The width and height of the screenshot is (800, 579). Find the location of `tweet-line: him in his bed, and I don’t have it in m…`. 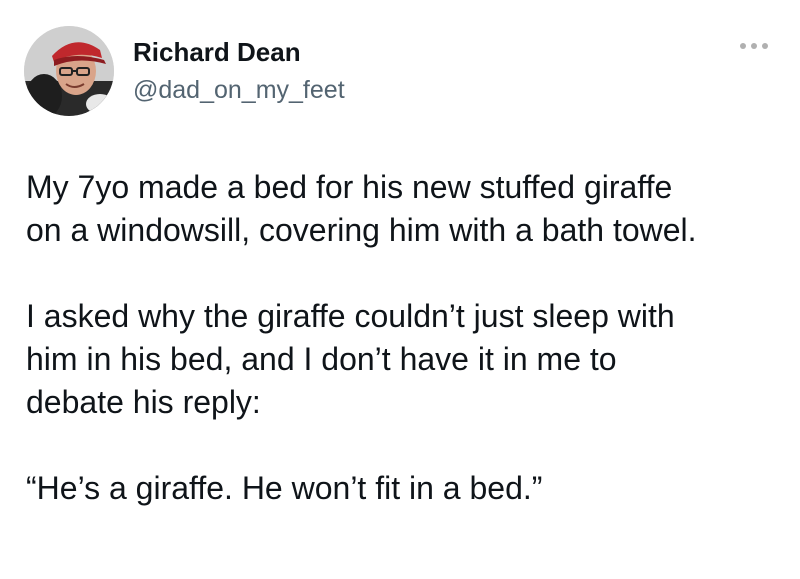

tweet-line: him in his bed, and I don’t have it in m… is located at coordinates (321, 359).